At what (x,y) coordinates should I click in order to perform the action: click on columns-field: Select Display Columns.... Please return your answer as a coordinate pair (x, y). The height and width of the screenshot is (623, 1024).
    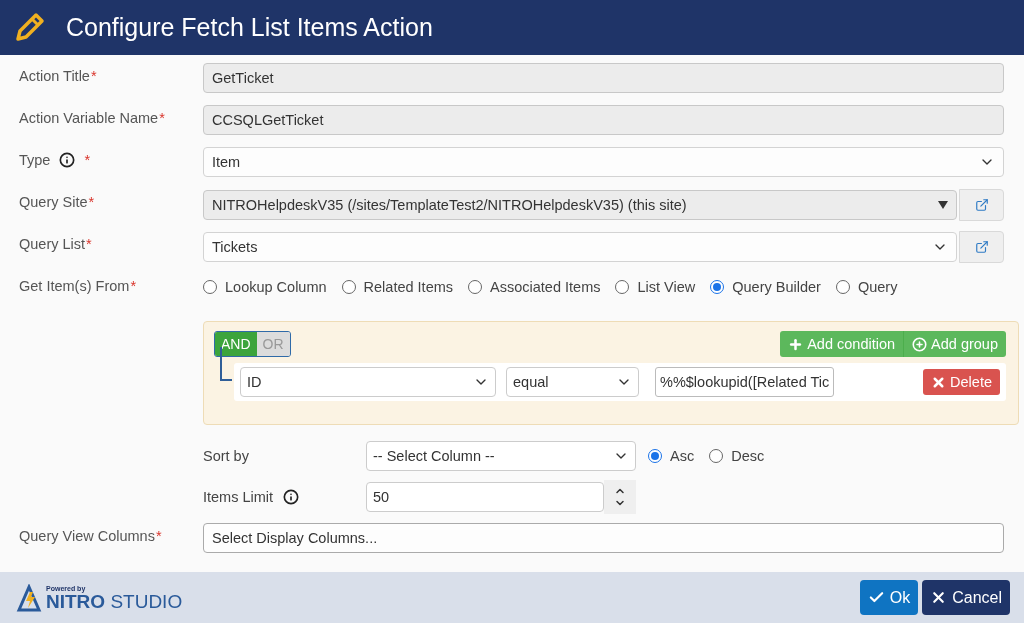
    Looking at the image, I should click on (603, 538).